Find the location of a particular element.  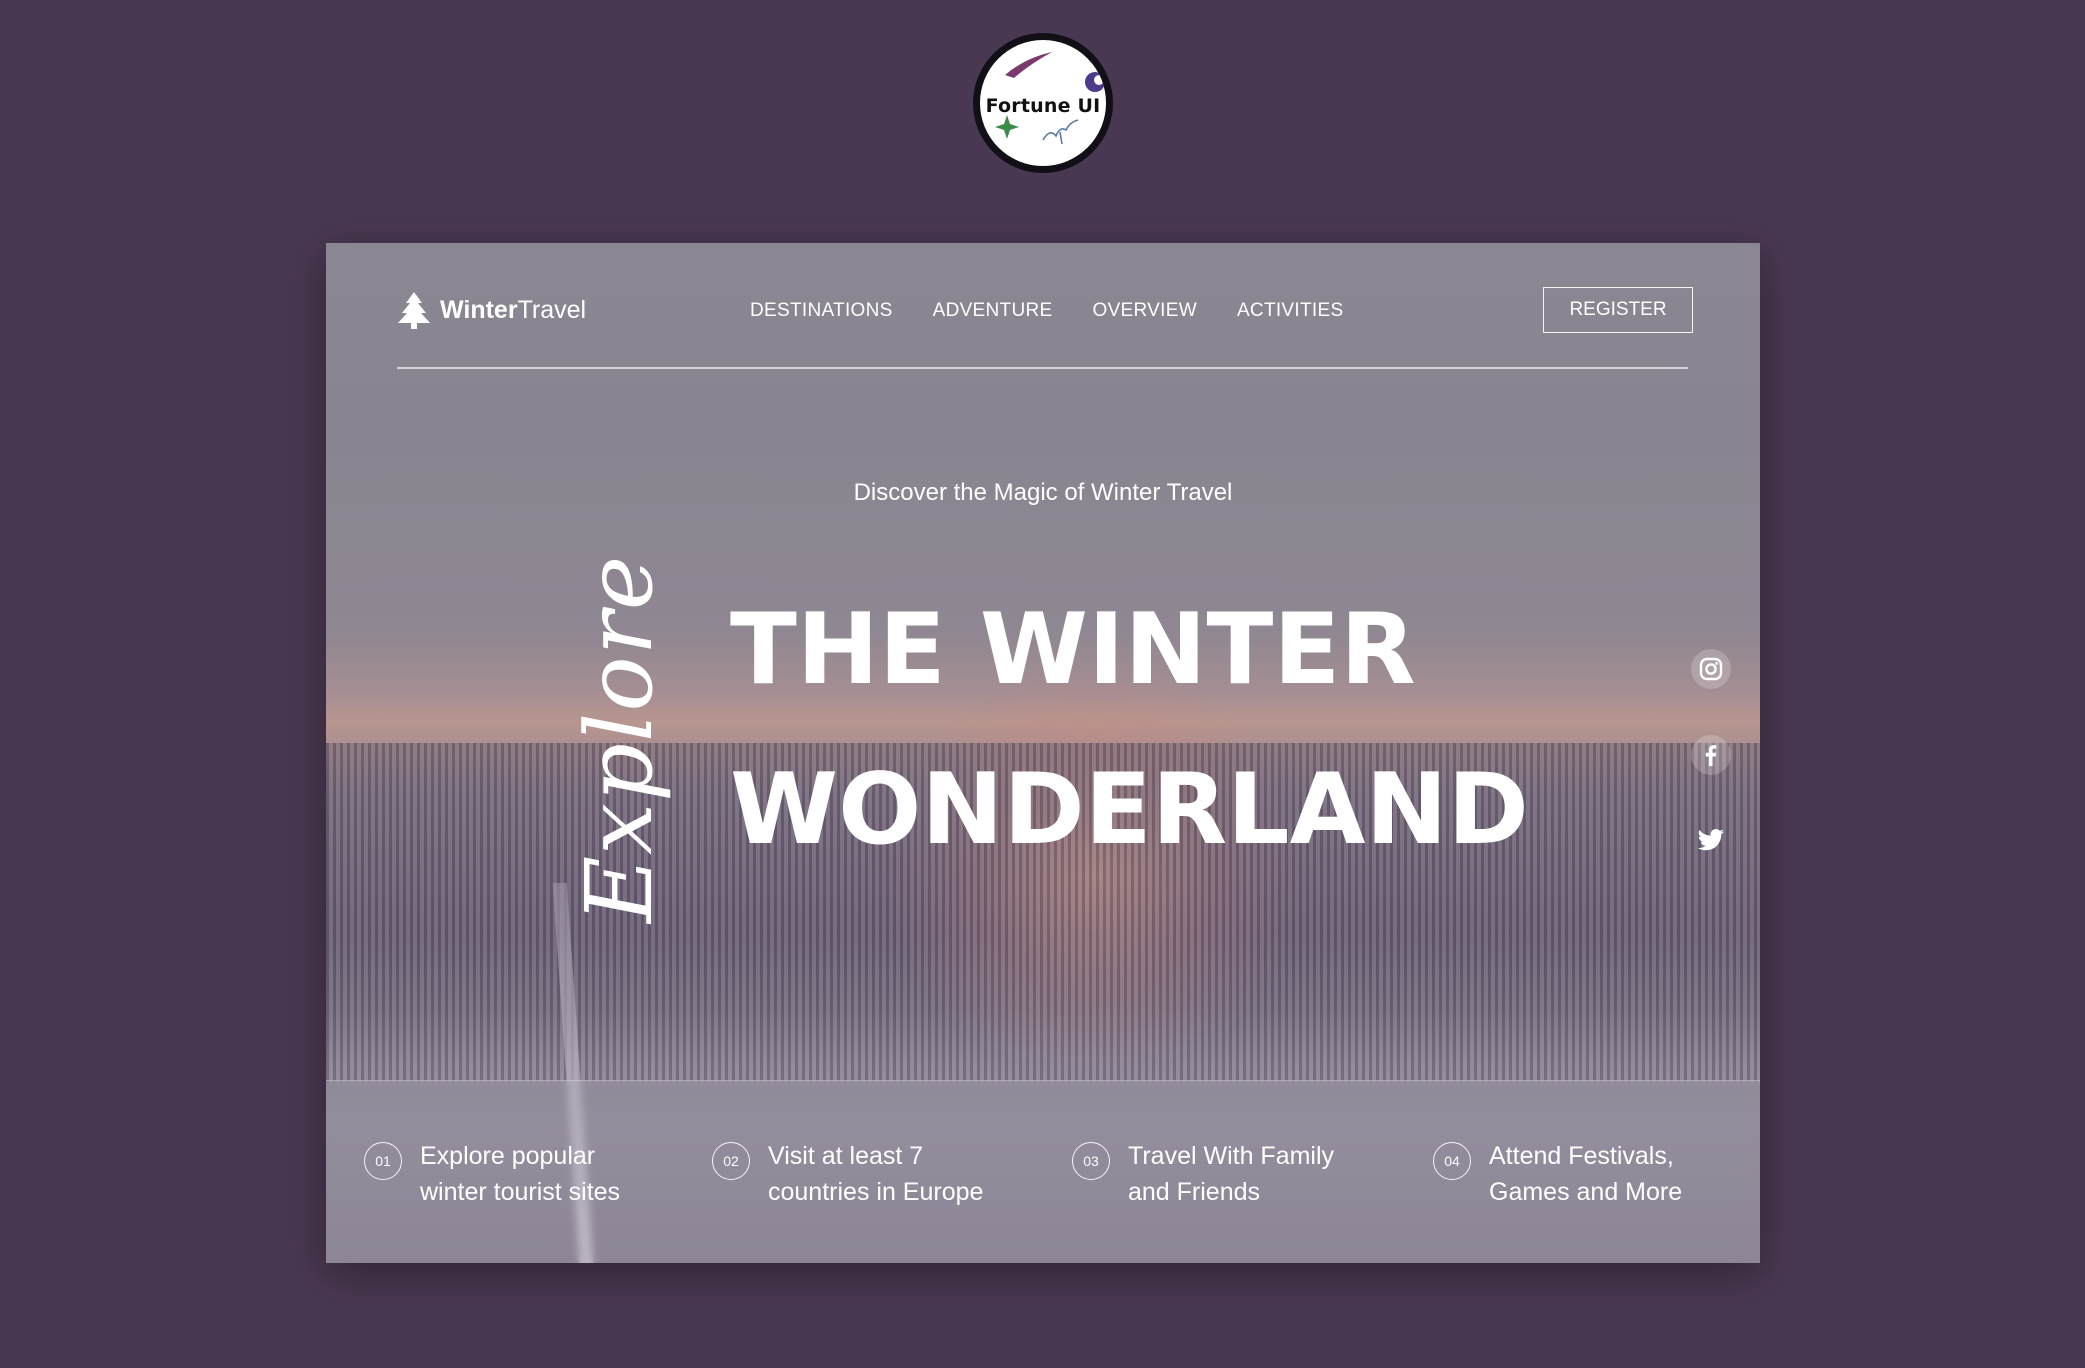

instagram-link is located at coordinates (1711, 669).